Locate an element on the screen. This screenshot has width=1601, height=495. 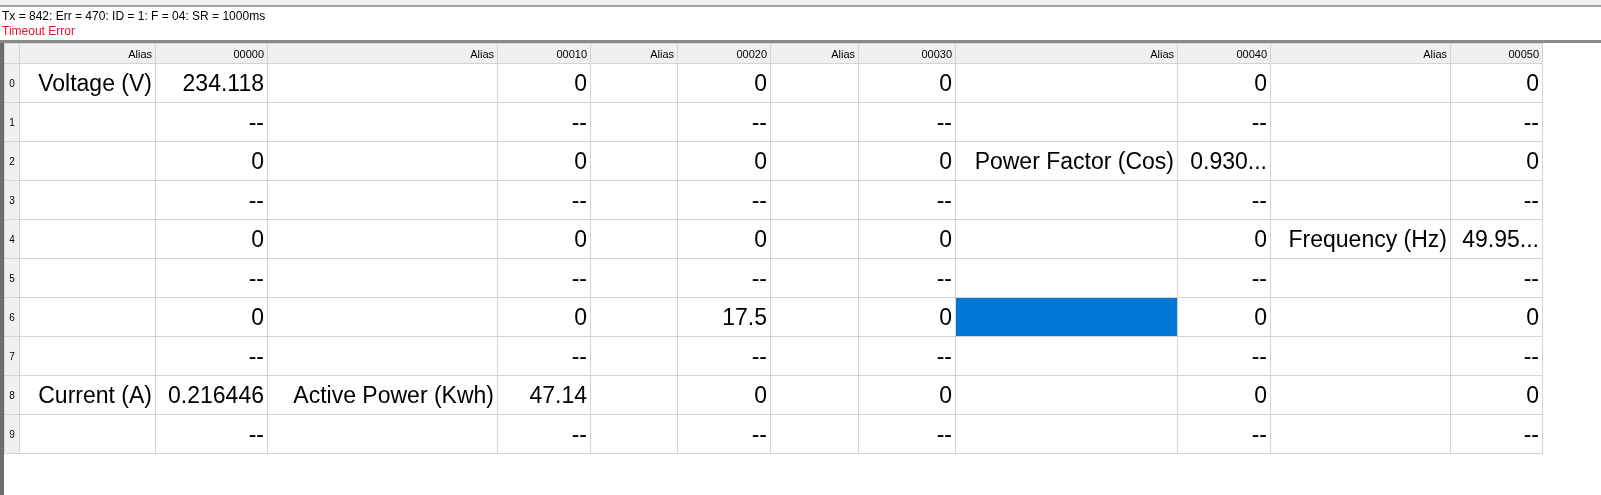
table-cell: Voltage (V) is located at coordinates (87, 83).